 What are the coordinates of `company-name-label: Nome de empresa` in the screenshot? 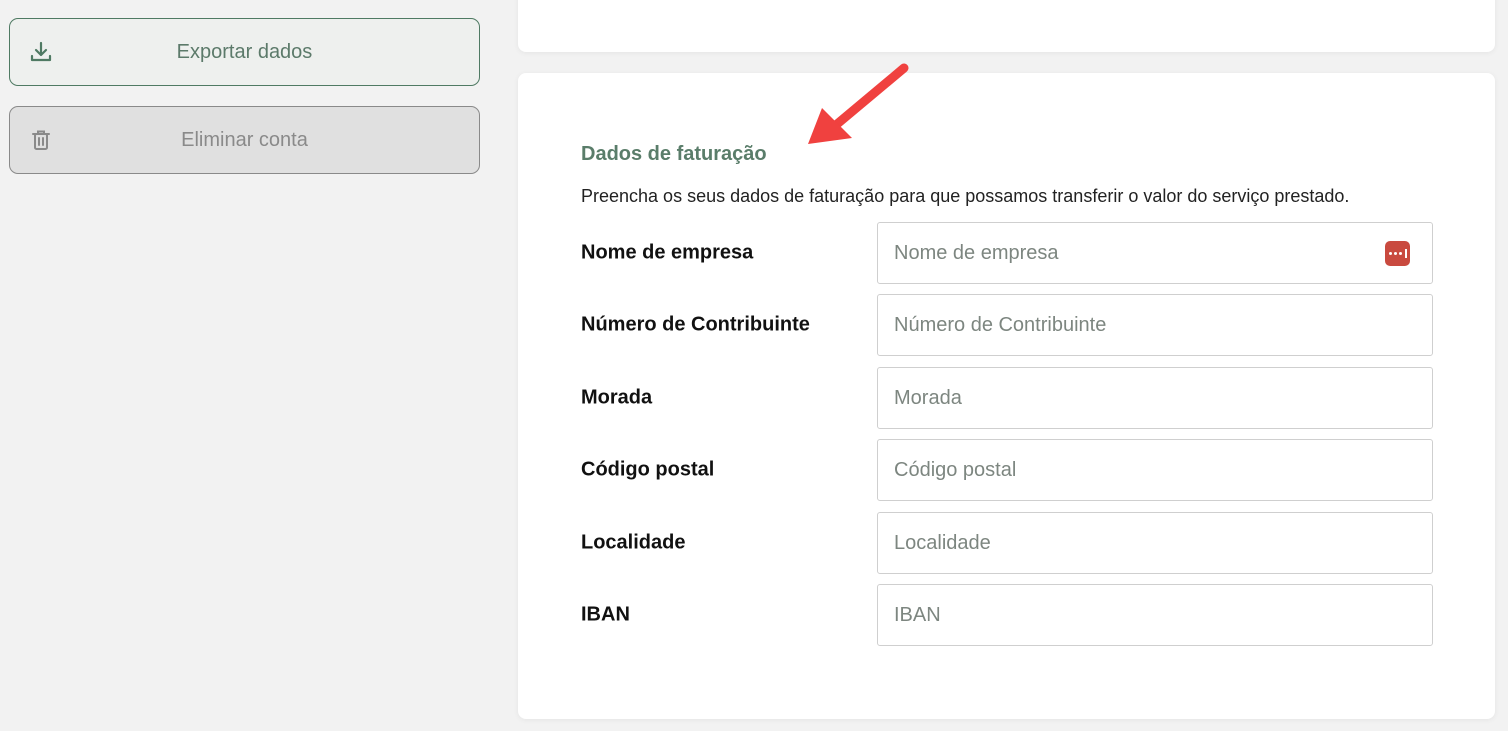 It's located at (667, 252).